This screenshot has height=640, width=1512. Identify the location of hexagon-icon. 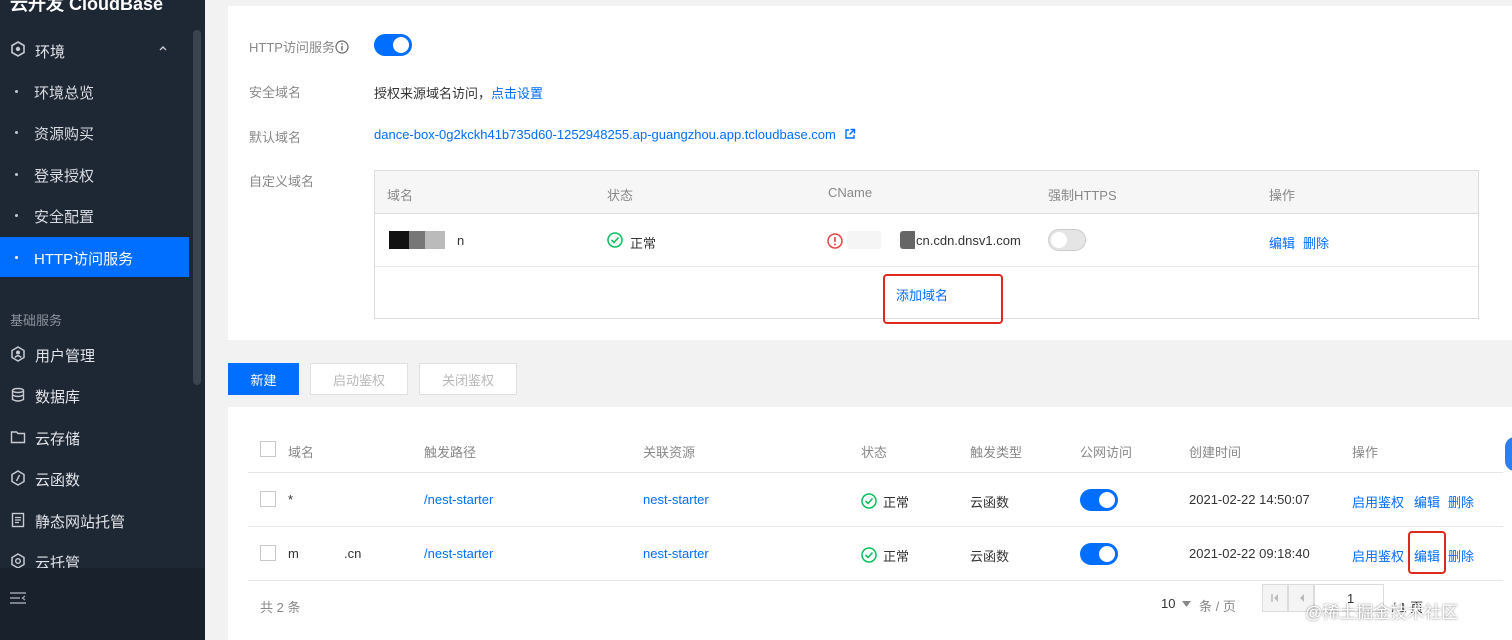
(18, 49).